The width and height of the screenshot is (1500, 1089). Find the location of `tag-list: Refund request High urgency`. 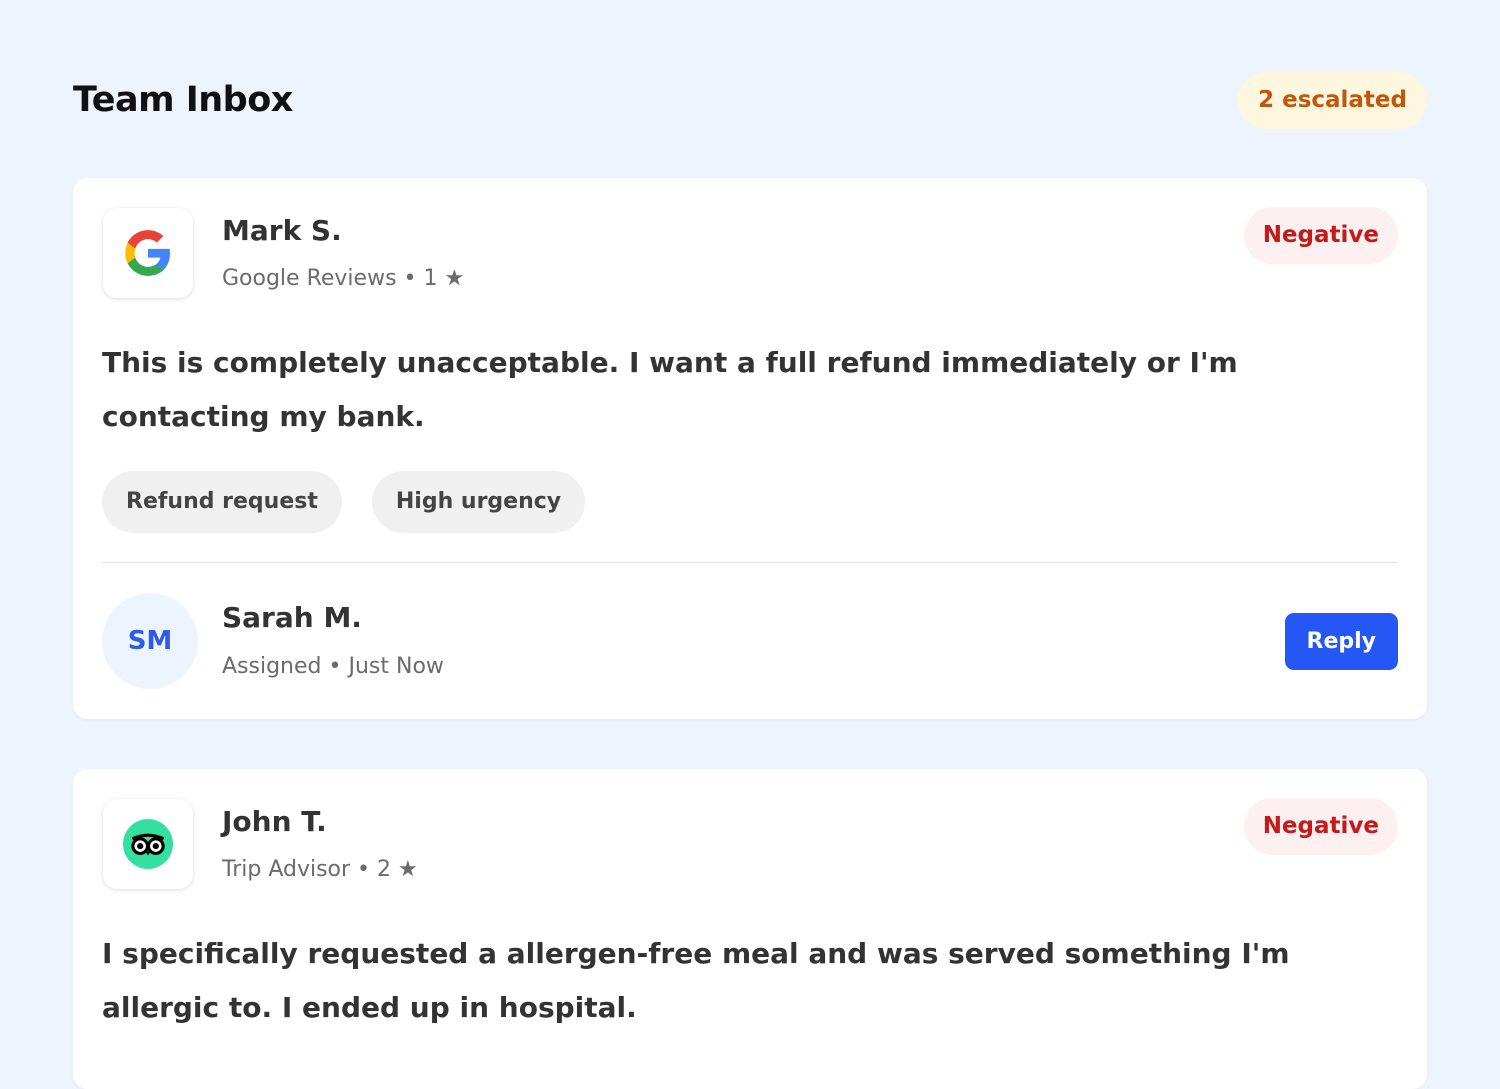

tag-list: Refund request High urgency is located at coordinates (344, 502).